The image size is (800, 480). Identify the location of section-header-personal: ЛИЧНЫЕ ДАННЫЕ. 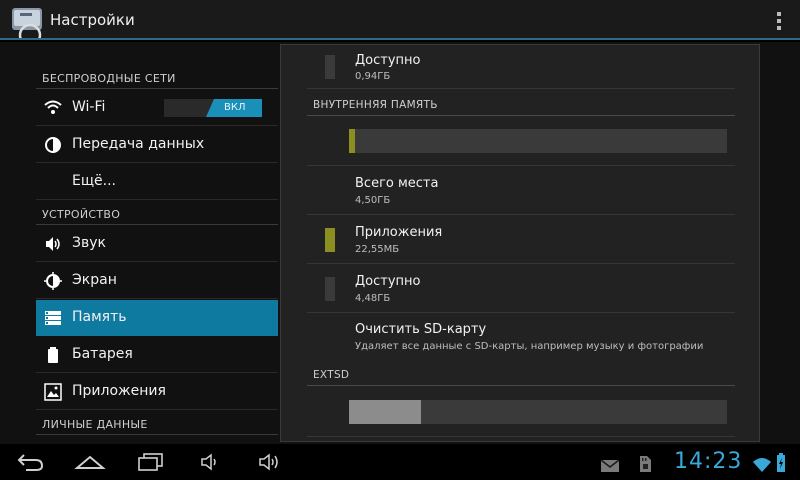
(95, 424).